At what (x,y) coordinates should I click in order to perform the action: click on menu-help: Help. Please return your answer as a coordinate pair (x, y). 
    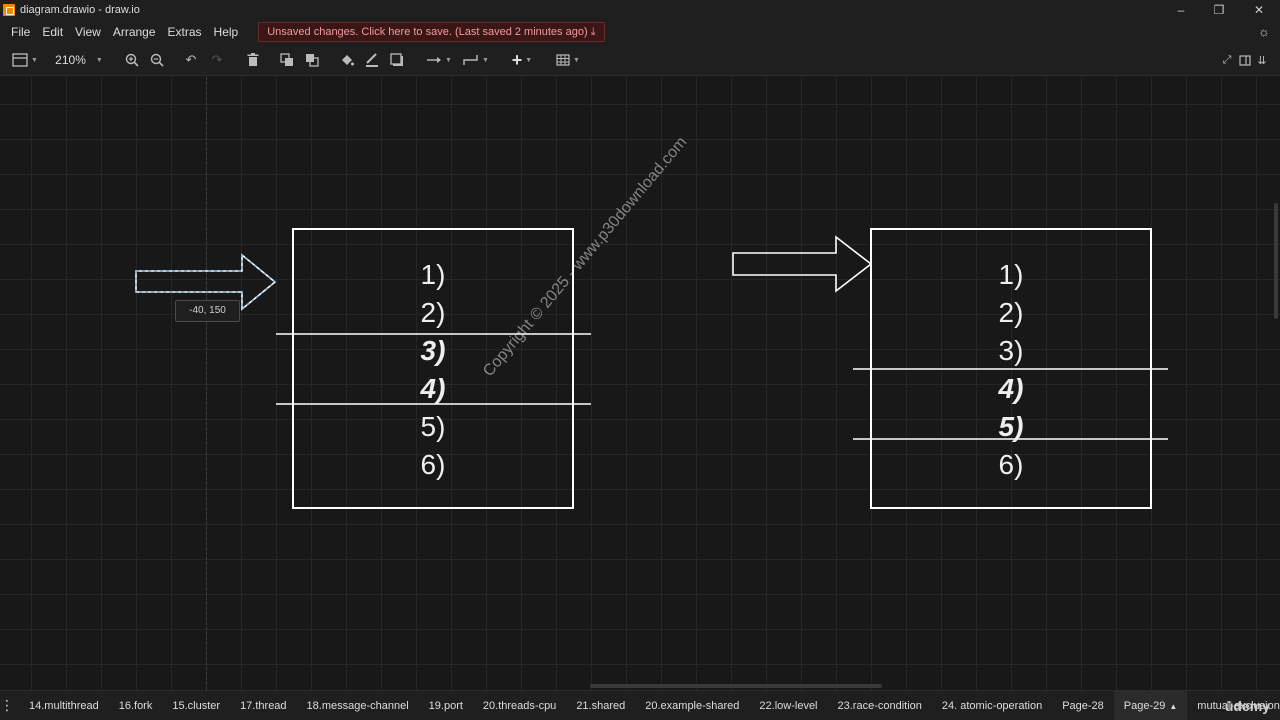
    Looking at the image, I should click on (226, 32).